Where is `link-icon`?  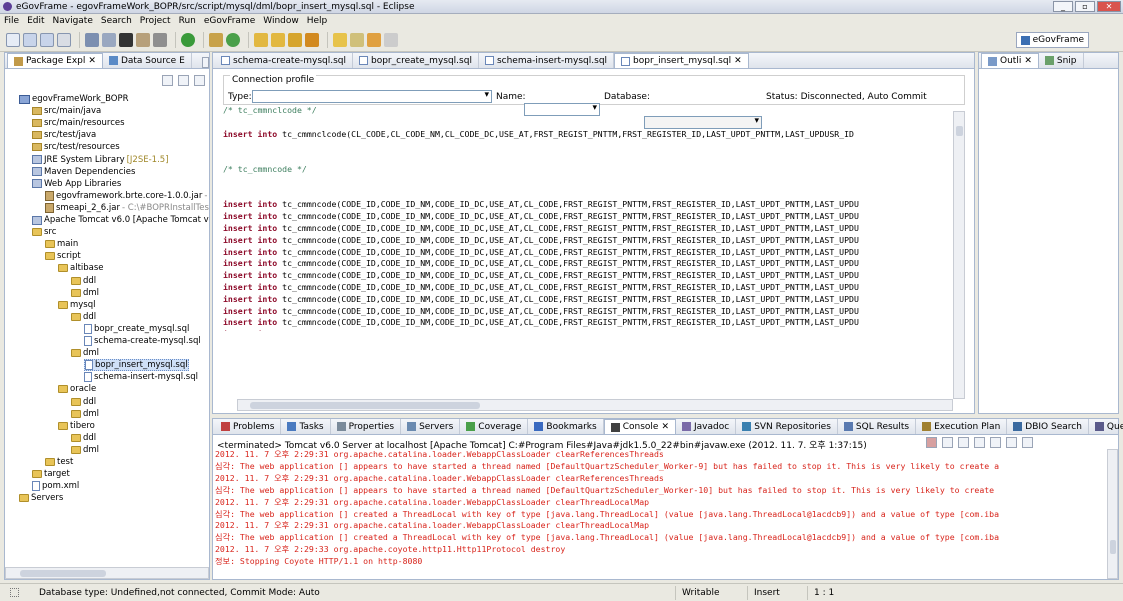 link-icon is located at coordinates (312, 39).